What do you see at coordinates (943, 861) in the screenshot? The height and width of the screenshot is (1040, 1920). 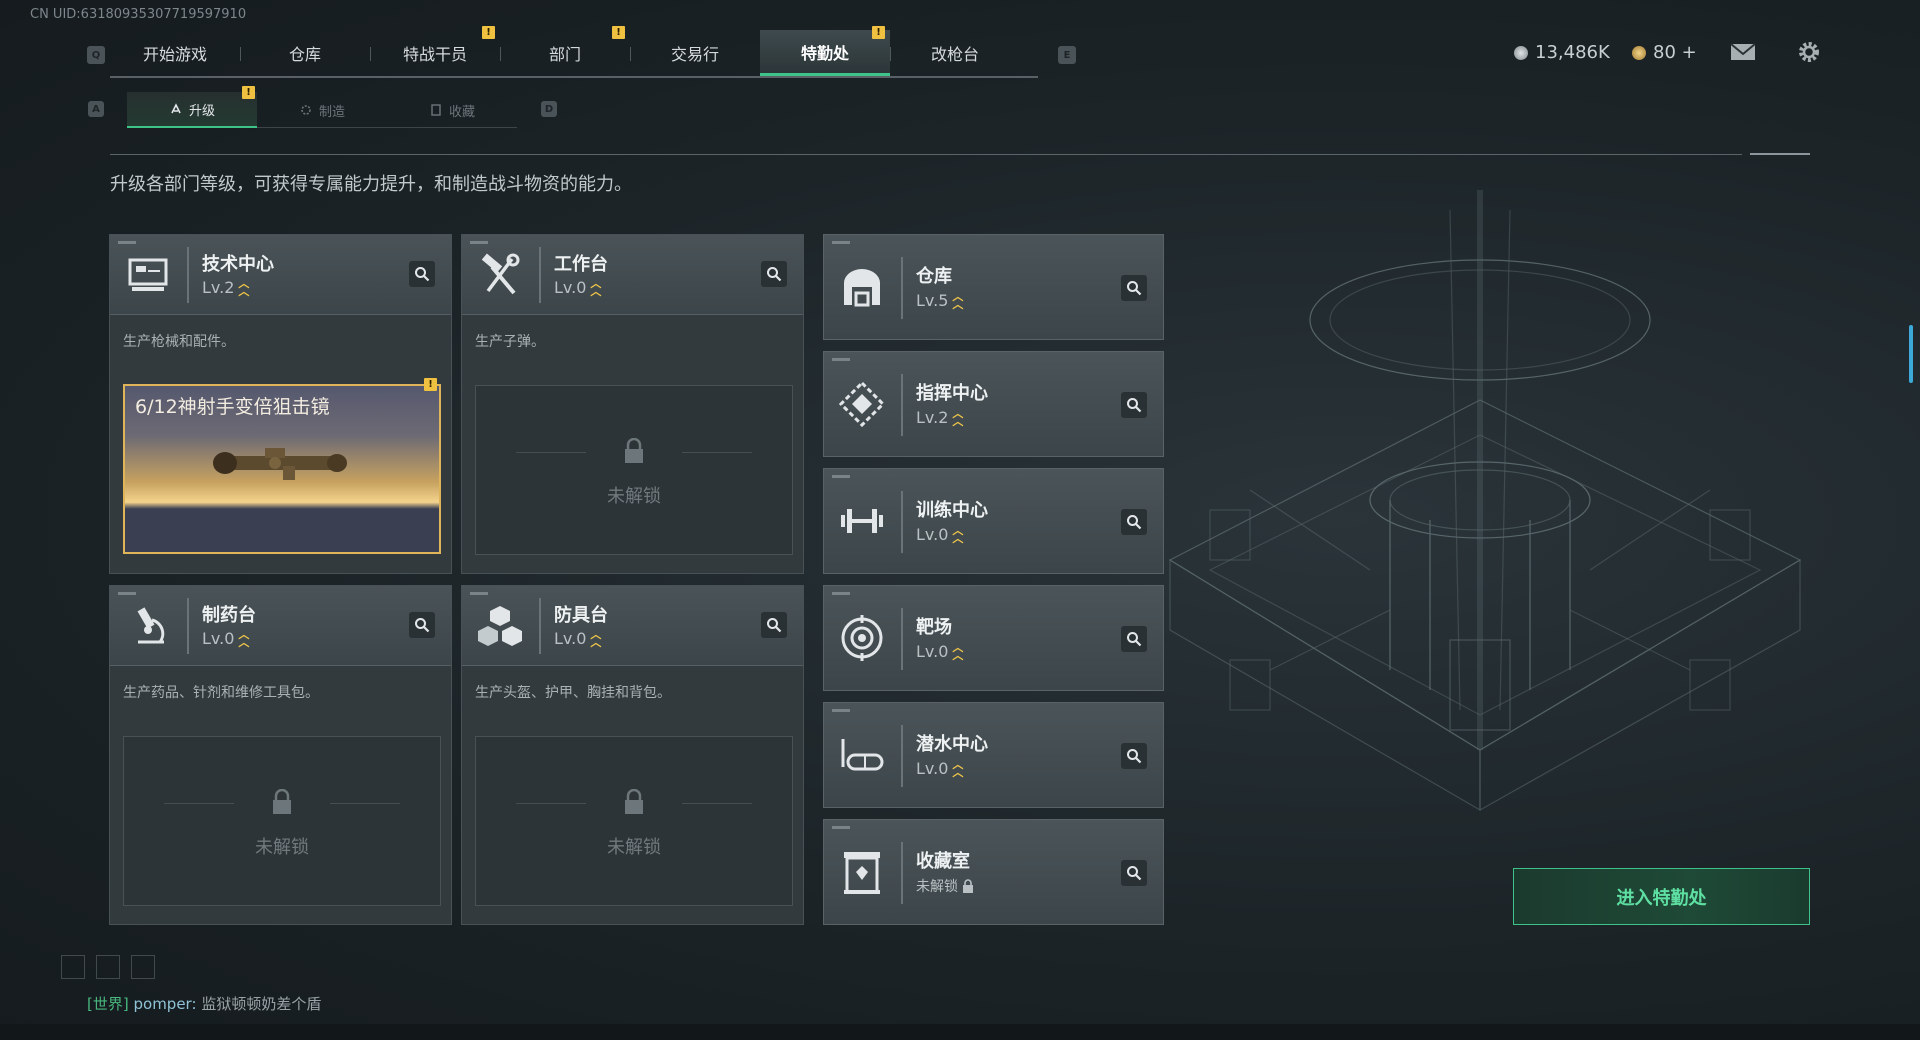 I see `department-title: 收藏室` at bounding box center [943, 861].